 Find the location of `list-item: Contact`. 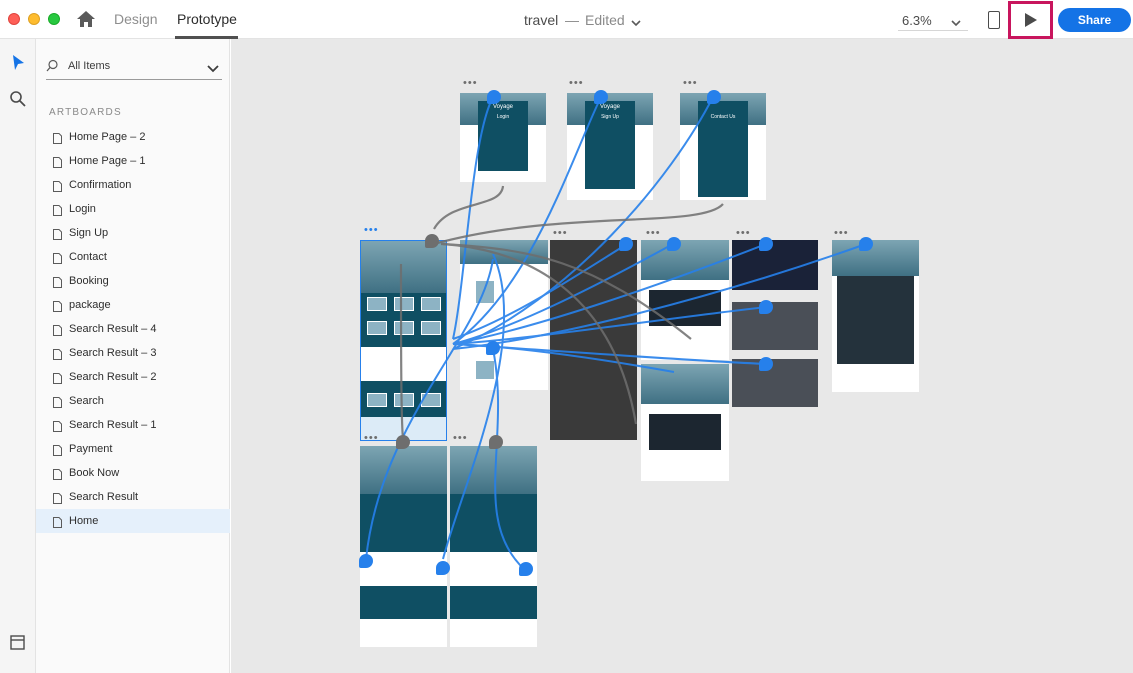

list-item: Contact is located at coordinates (133, 257).